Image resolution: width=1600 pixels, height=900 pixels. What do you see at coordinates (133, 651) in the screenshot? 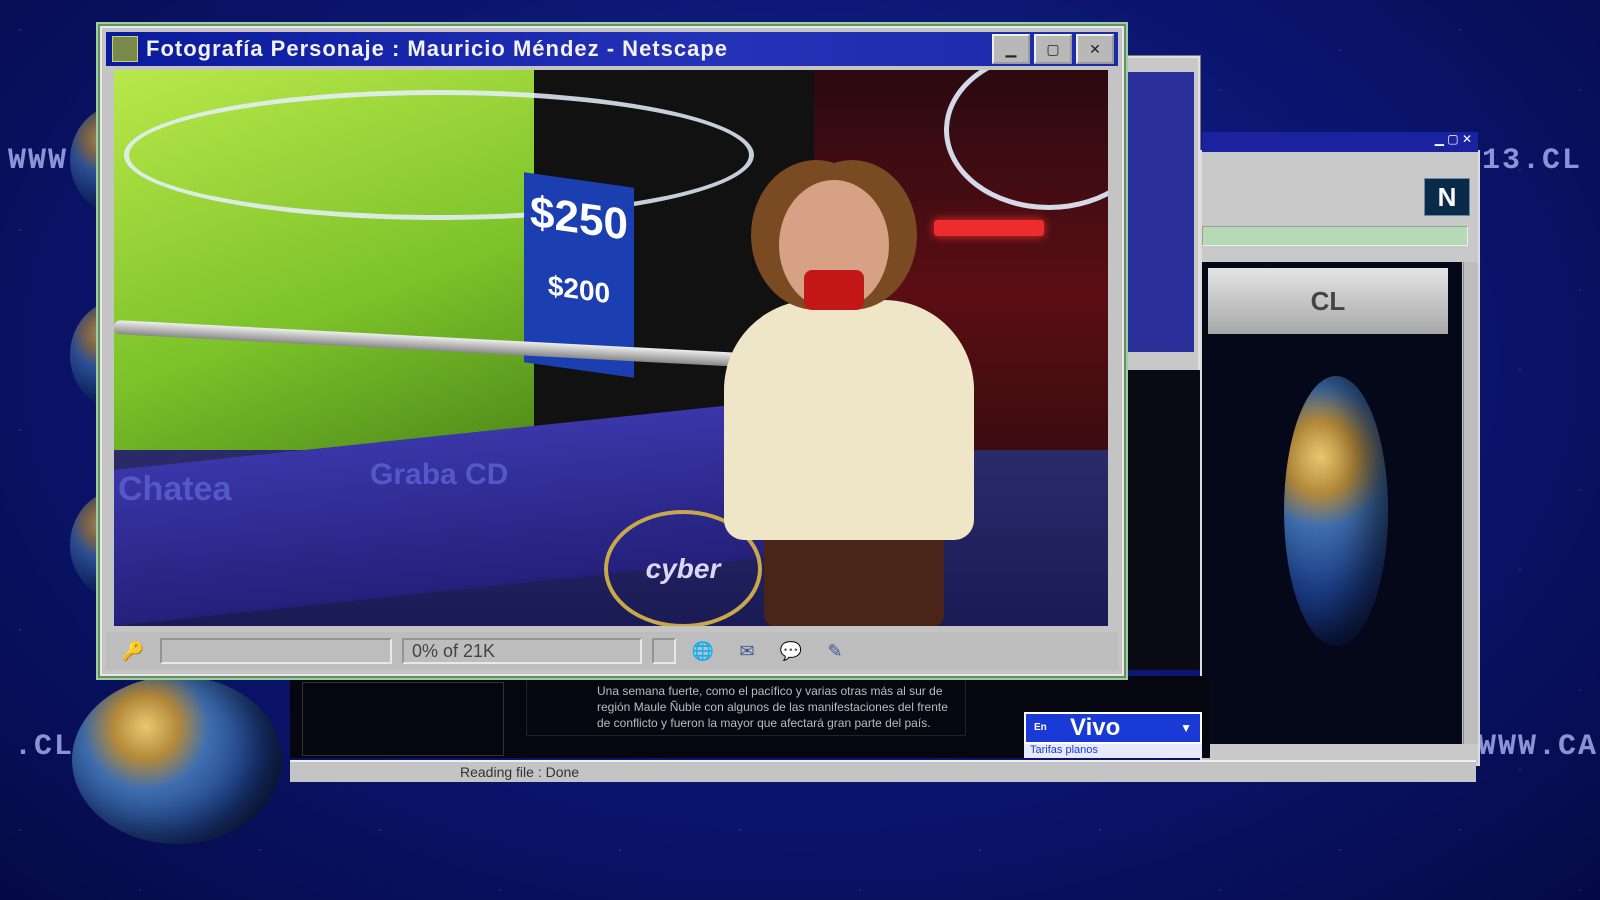
I see `security-icon: 🔑` at bounding box center [133, 651].